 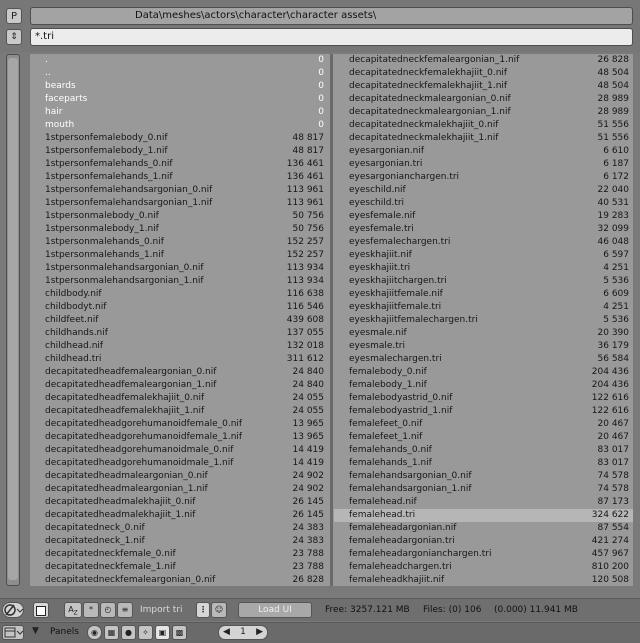 What do you see at coordinates (108, 610) in the screenshot?
I see `sort-time-icon: ◴` at bounding box center [108, 610].